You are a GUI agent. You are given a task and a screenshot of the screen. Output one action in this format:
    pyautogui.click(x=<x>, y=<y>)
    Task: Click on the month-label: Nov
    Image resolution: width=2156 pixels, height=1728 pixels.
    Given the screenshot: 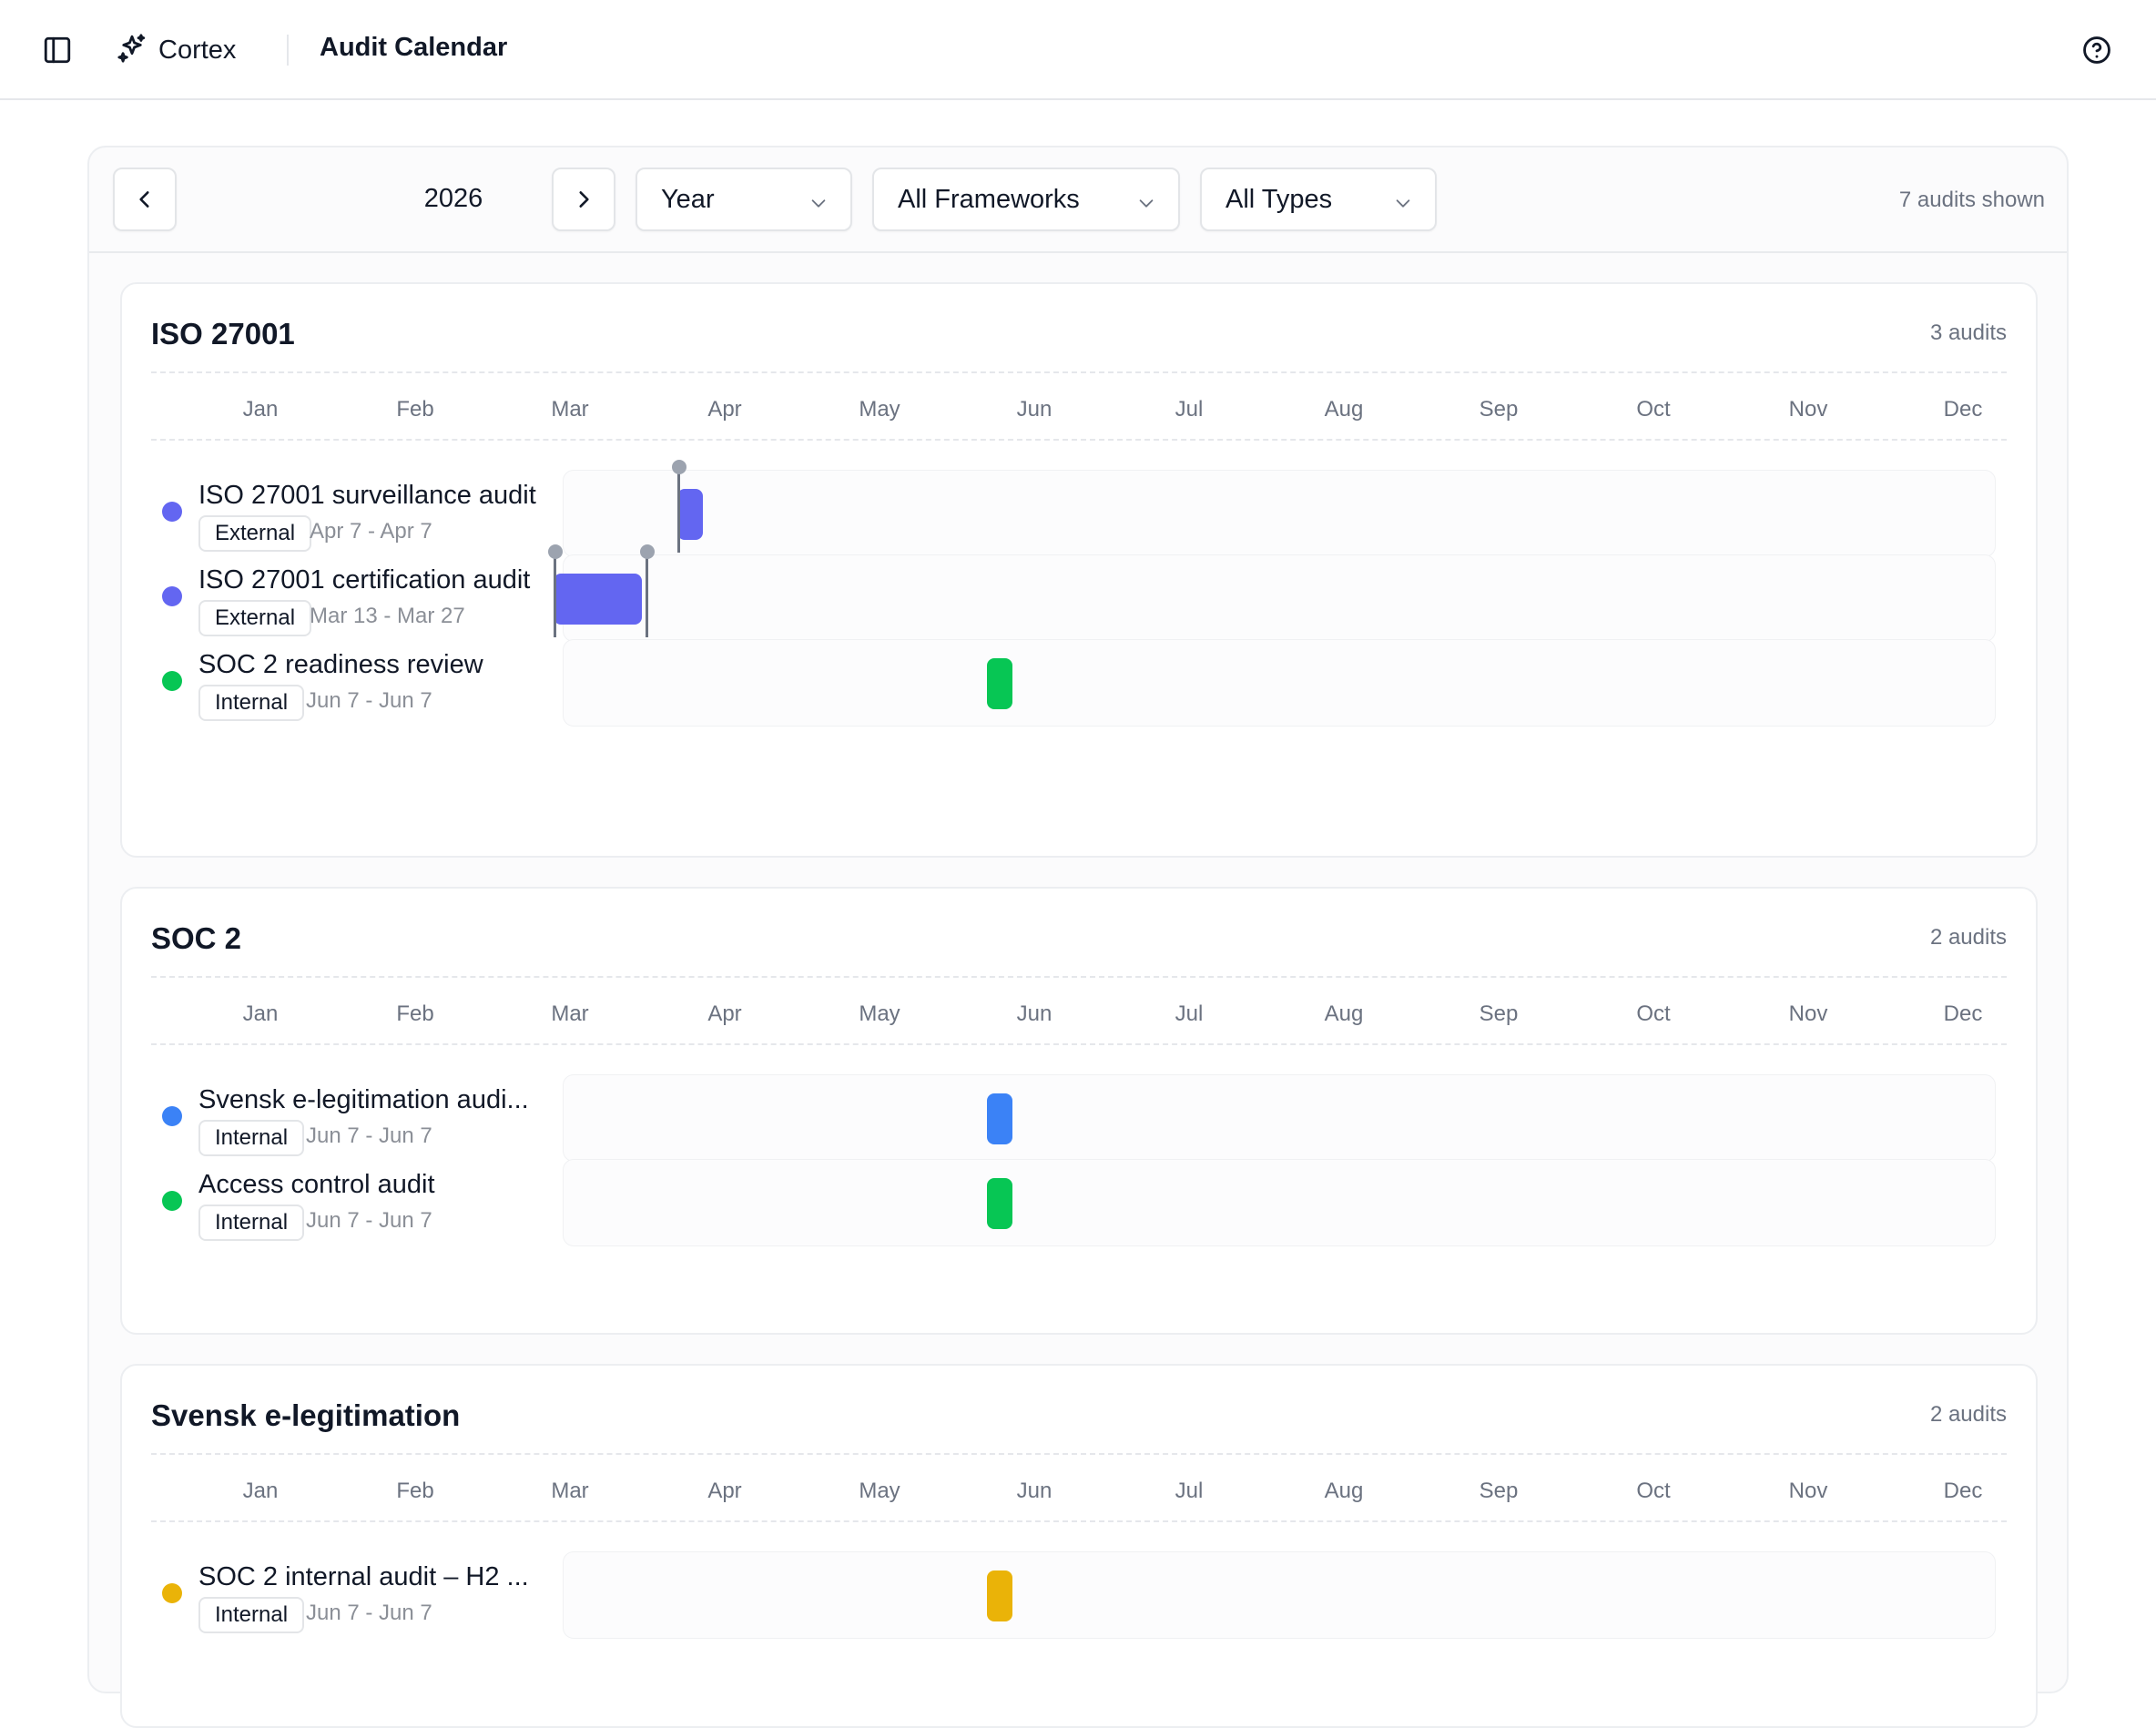 What is the action you would take?
    pyautogui.click(x=1808, y=409)
    